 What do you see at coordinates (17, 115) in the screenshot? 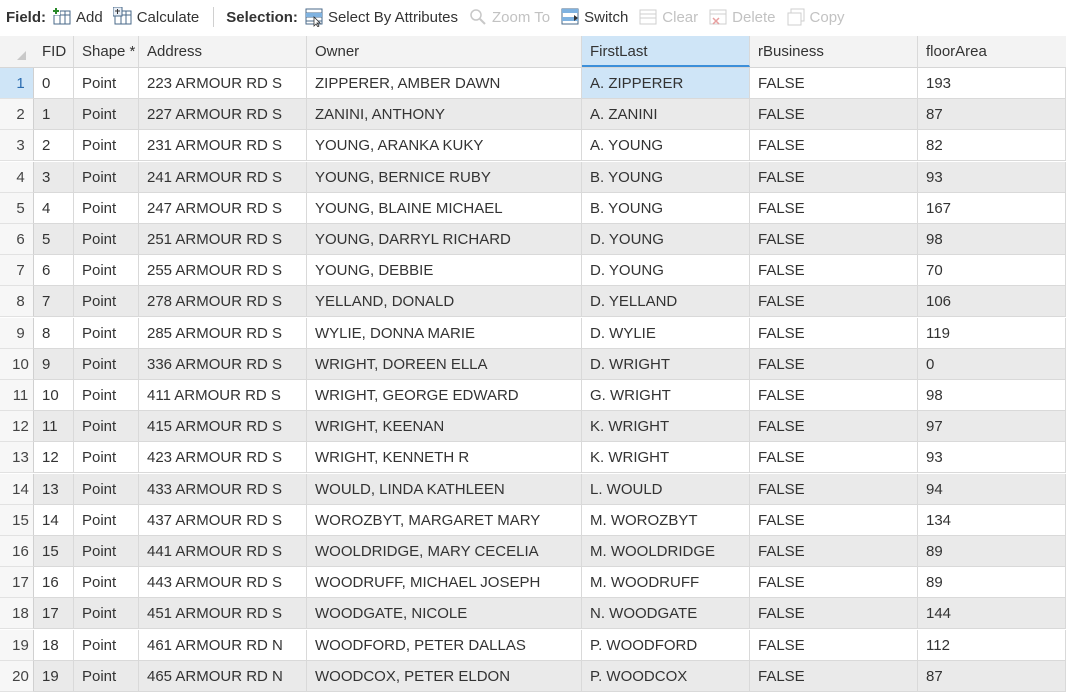
I see `row-number: 2` at bounding box center [17, 115].